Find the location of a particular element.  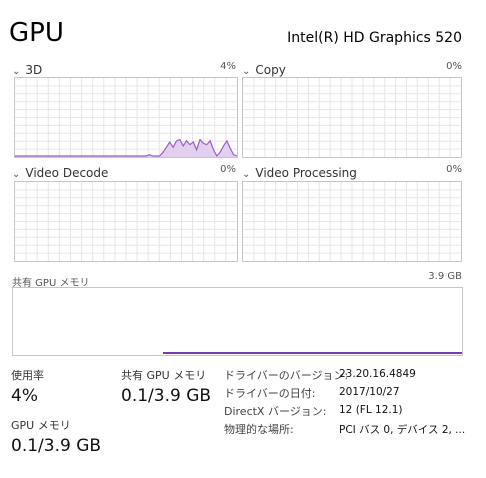

page-title: GPU is located at coordinates (36, 33).